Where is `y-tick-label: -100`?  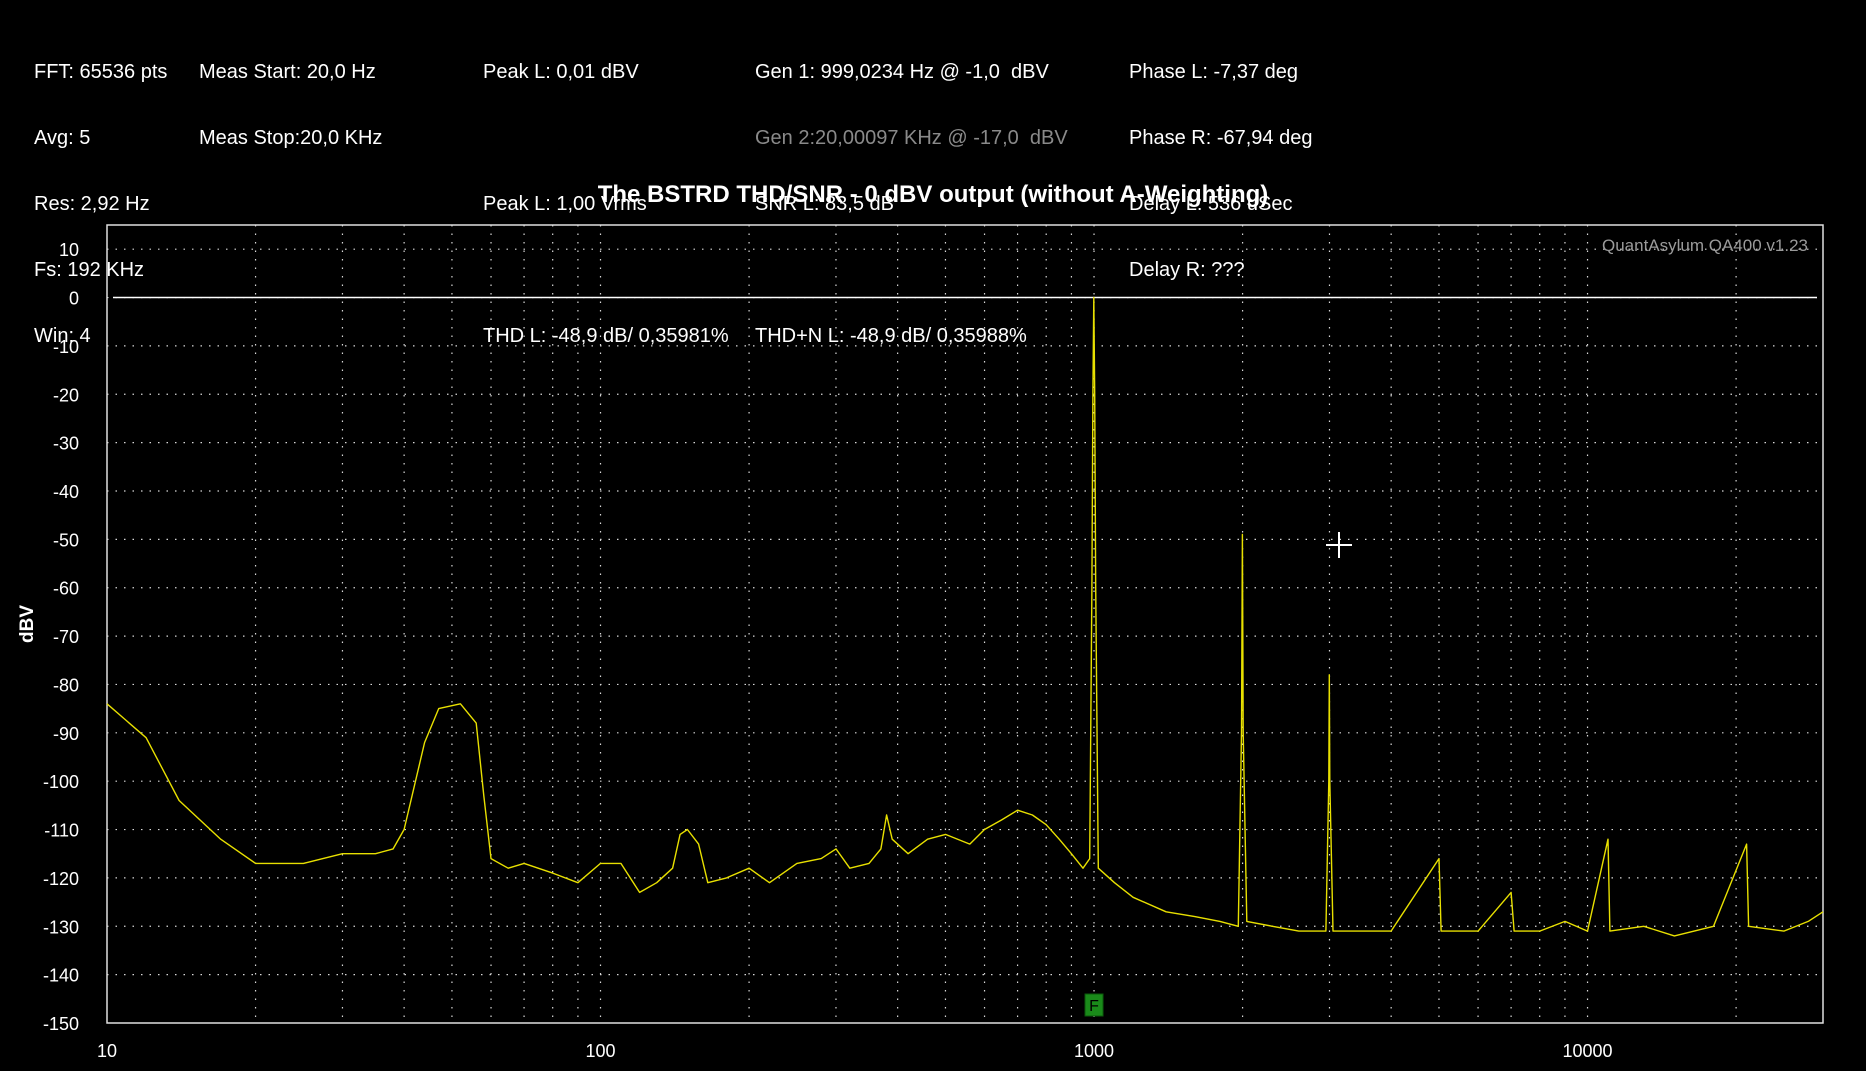
y-tick-label: -100 is located at coordinates (61, 782).